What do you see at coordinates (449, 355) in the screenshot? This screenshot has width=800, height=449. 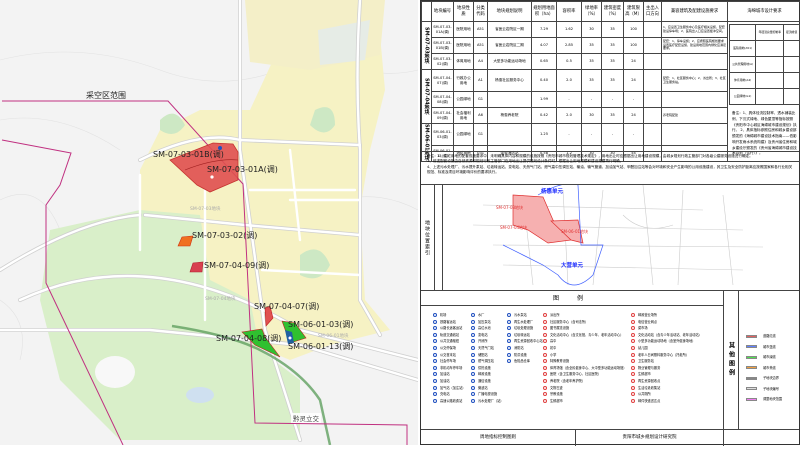 I see `legend-item: 公交首末站` at bounding box center [449, 355].